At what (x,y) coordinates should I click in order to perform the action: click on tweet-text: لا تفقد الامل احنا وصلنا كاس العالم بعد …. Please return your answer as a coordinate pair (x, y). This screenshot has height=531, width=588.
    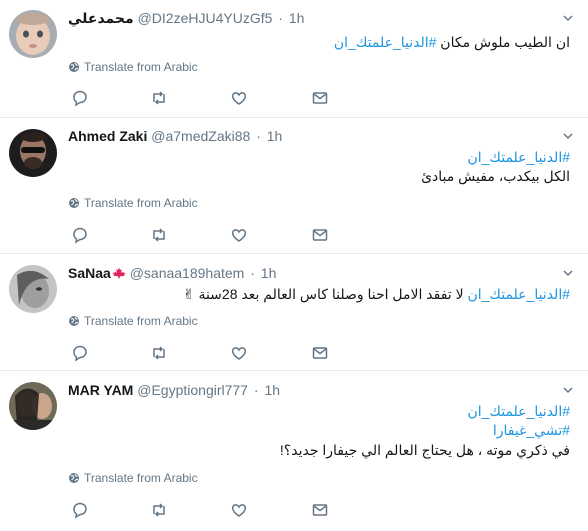
    Looking at the image, I should click on (325, 294).